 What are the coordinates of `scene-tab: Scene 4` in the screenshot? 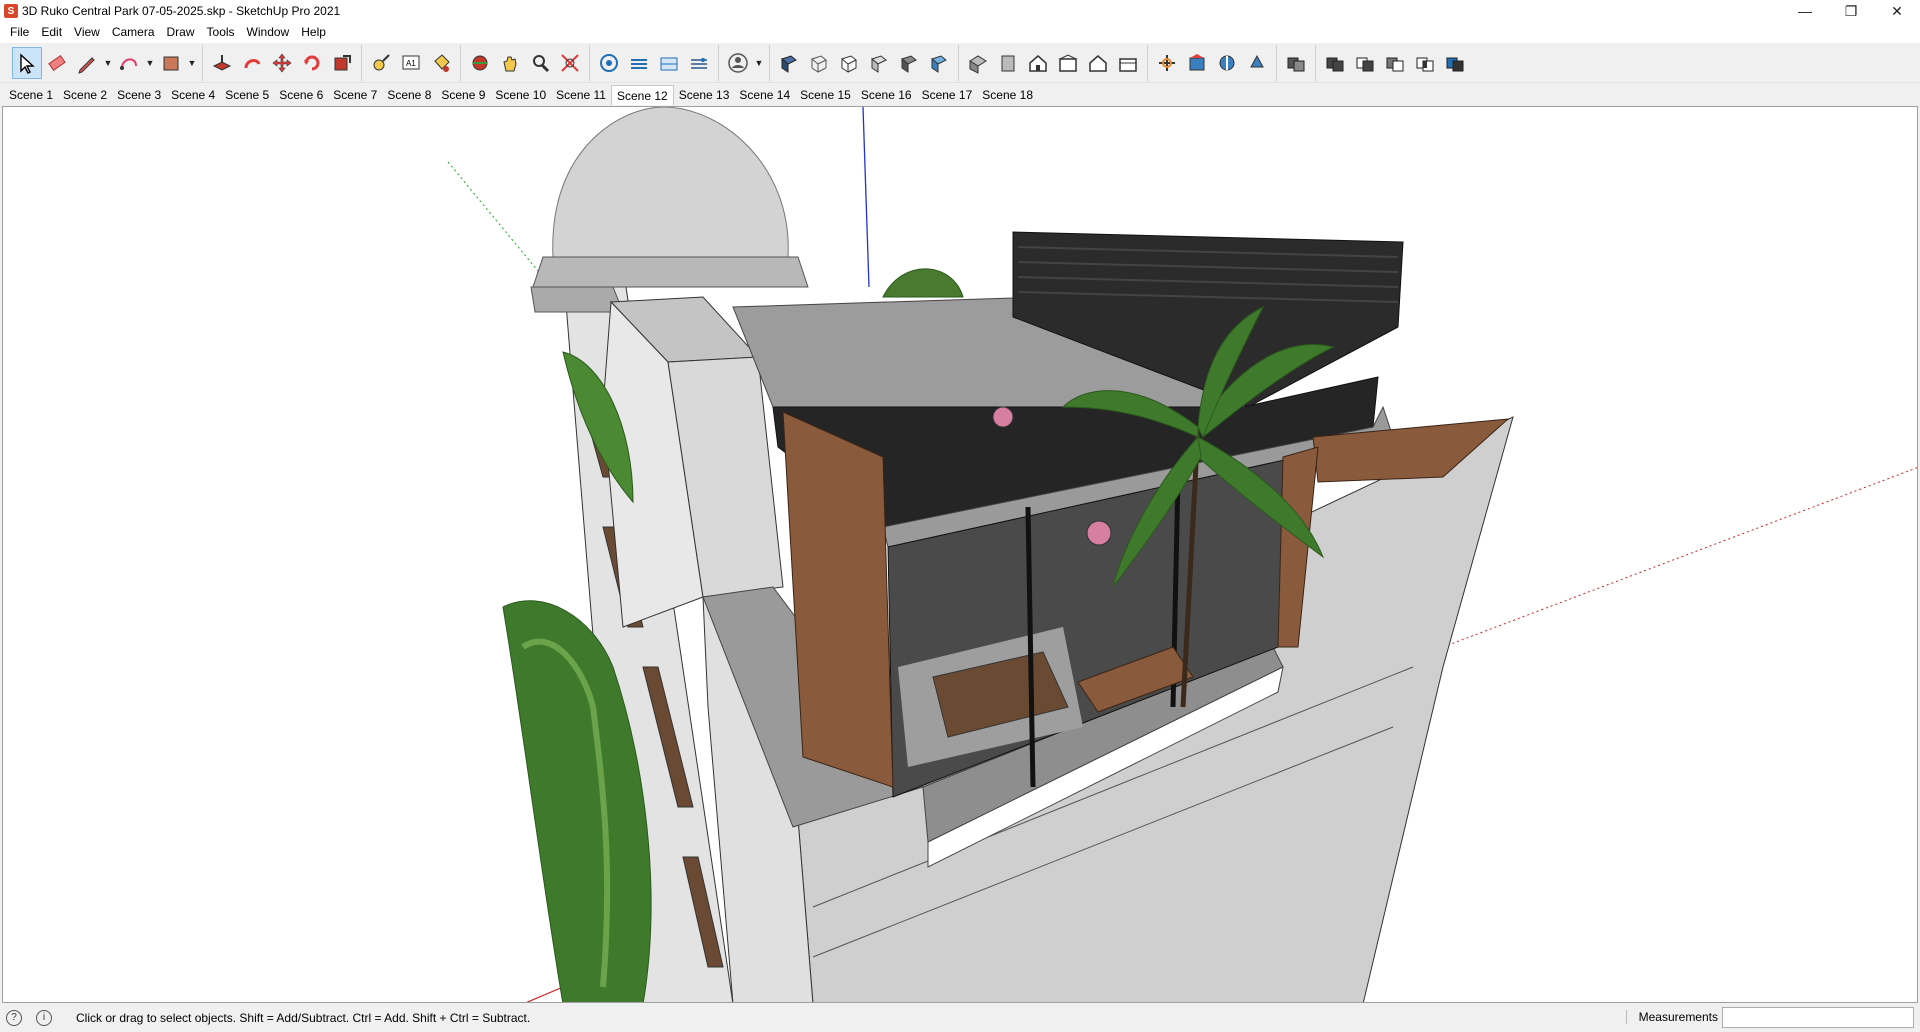 It's located at (193, 95).